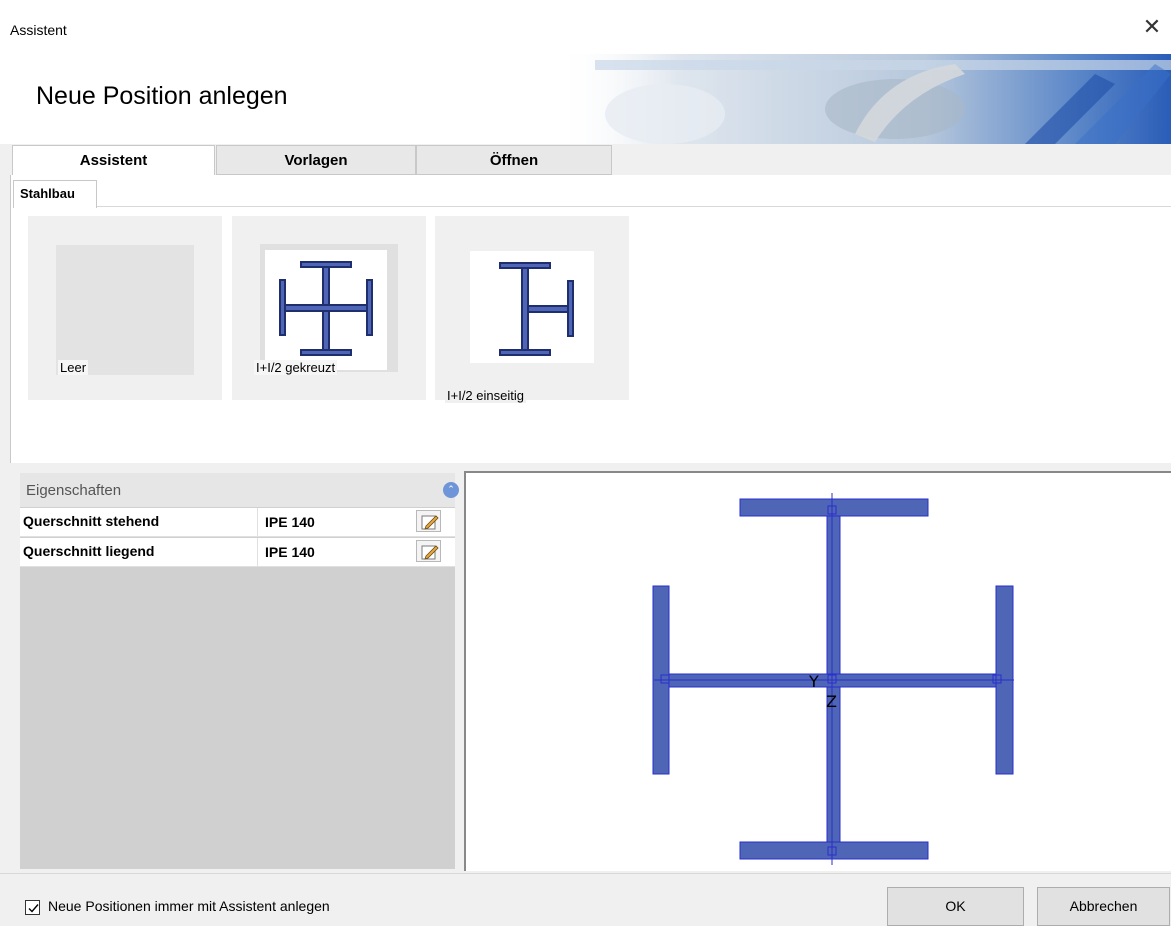 The height and width of the screenshot is (926, 1171). Describe the element at coordinates (237, 552) in the screenshot. I see `property-row: Querschnitt liegend IPE 140` at that location.